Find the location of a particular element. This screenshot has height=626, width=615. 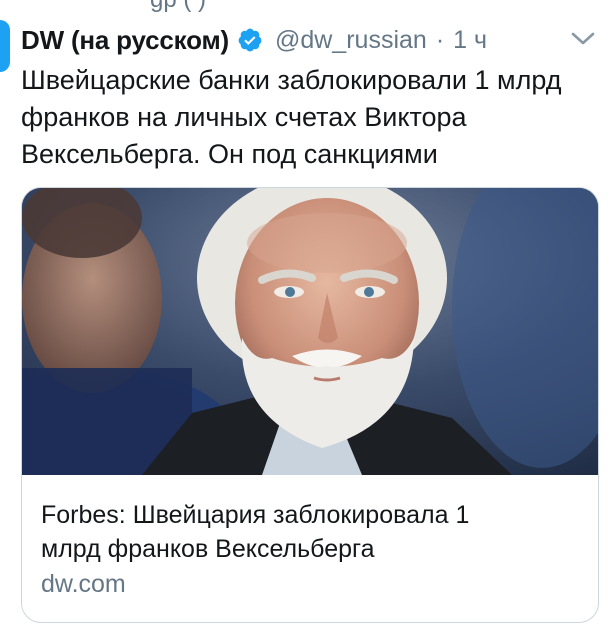

tweet-text-line: Вексельберга. Он под санкциями is located at coordinates (229, 154).